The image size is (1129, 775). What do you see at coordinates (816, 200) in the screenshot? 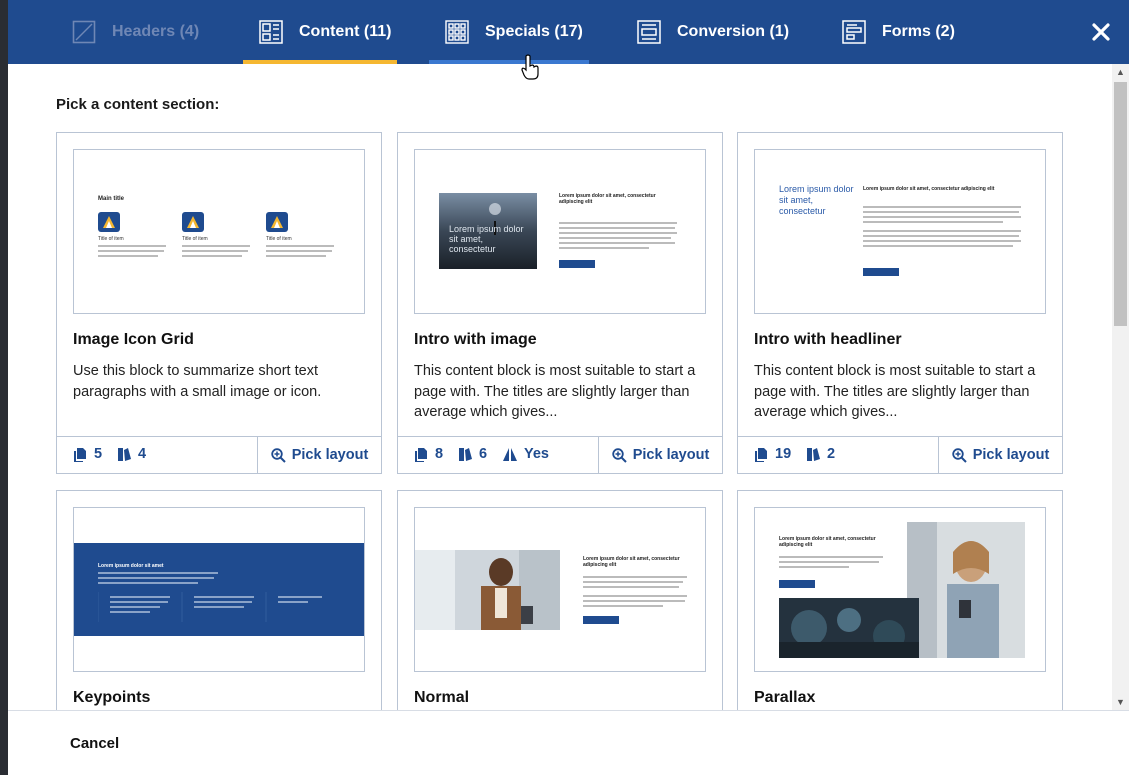
I see `thumb-headliner-text: Lorem ipsum dolor sit amet, consectetur` at bounding box center [816, 200].